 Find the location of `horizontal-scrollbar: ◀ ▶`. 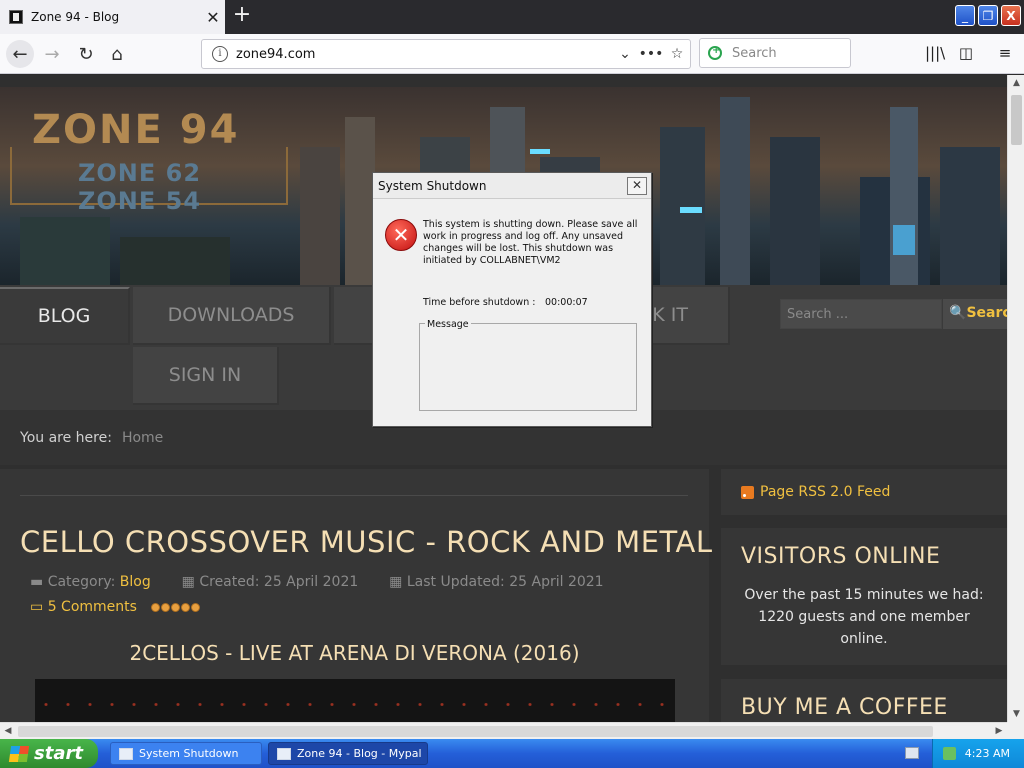

horizontal-scrollbar: ◀ ▶ is located at coordinates (503, 730).